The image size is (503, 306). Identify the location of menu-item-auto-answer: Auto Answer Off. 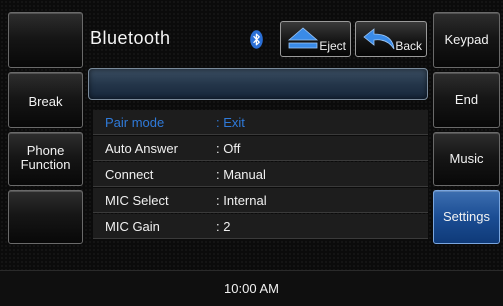
(260, 148).